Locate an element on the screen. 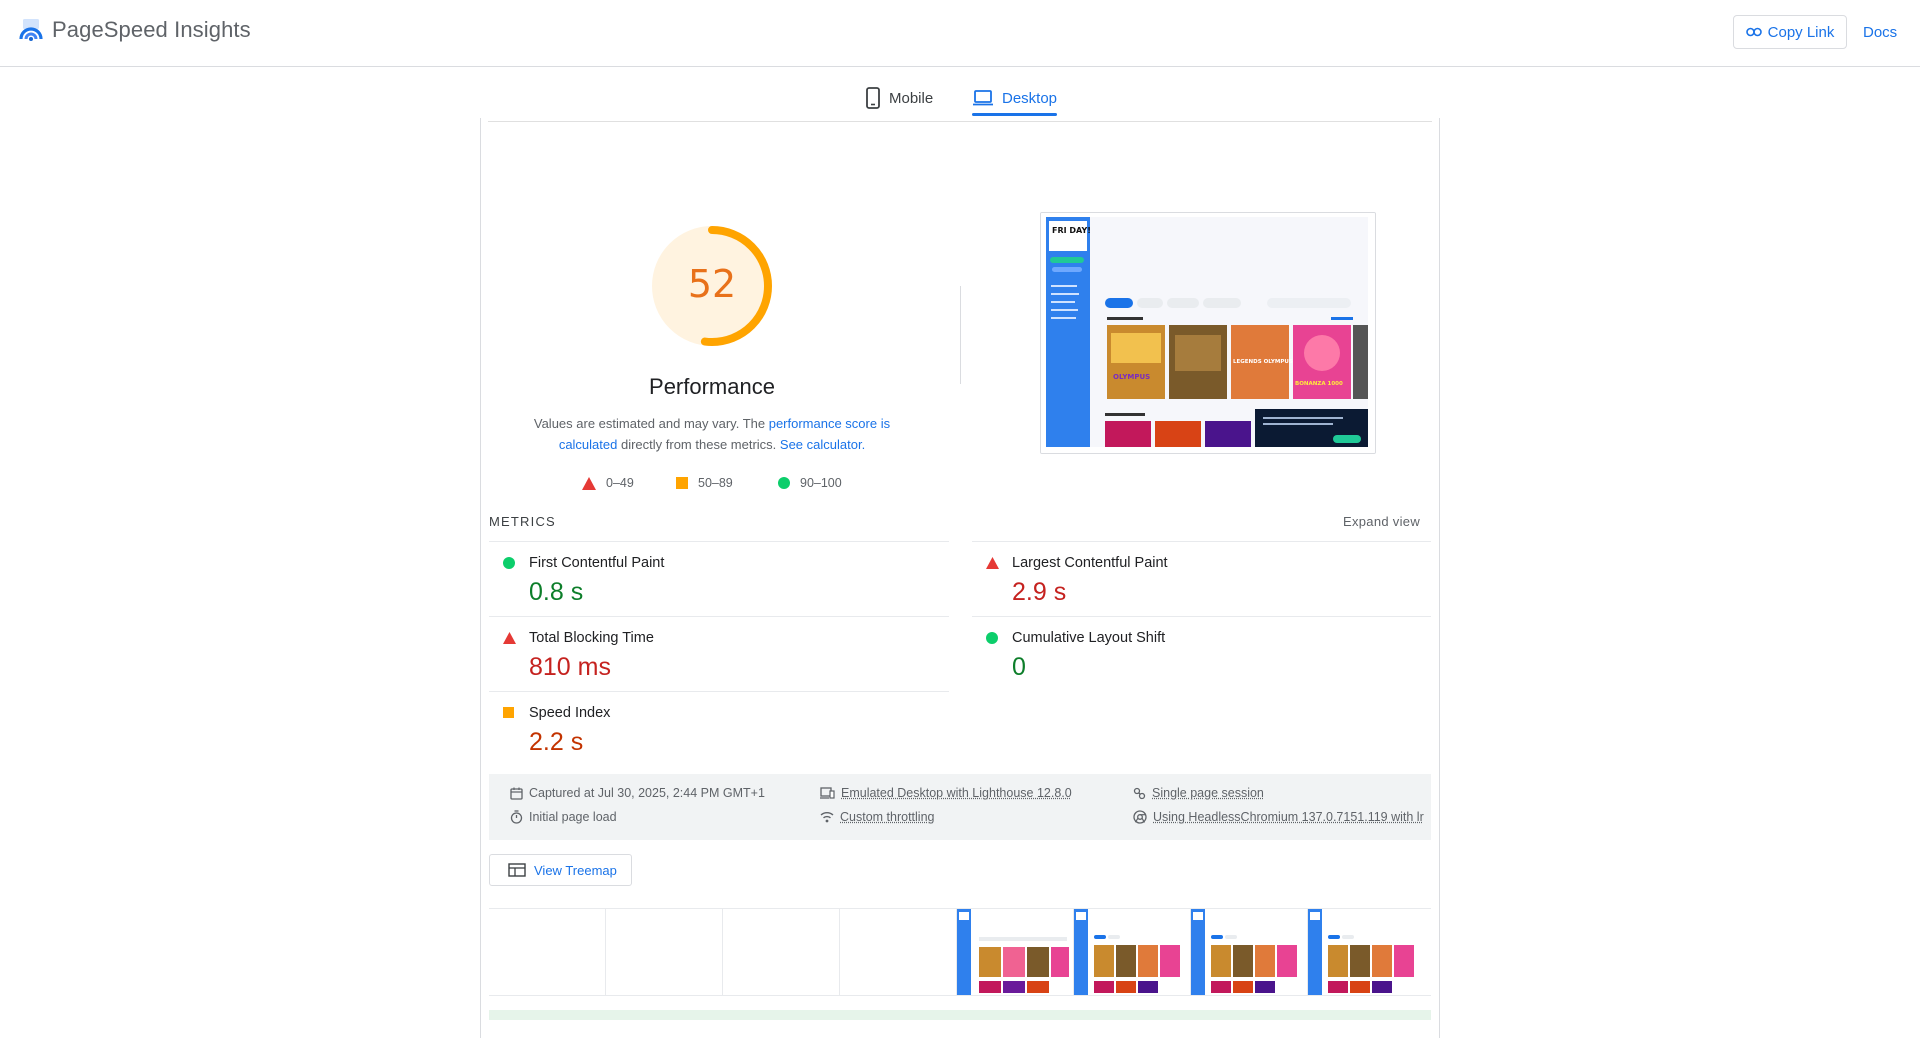  legend-fail: 0–49 is located at coordinates (608, 483).